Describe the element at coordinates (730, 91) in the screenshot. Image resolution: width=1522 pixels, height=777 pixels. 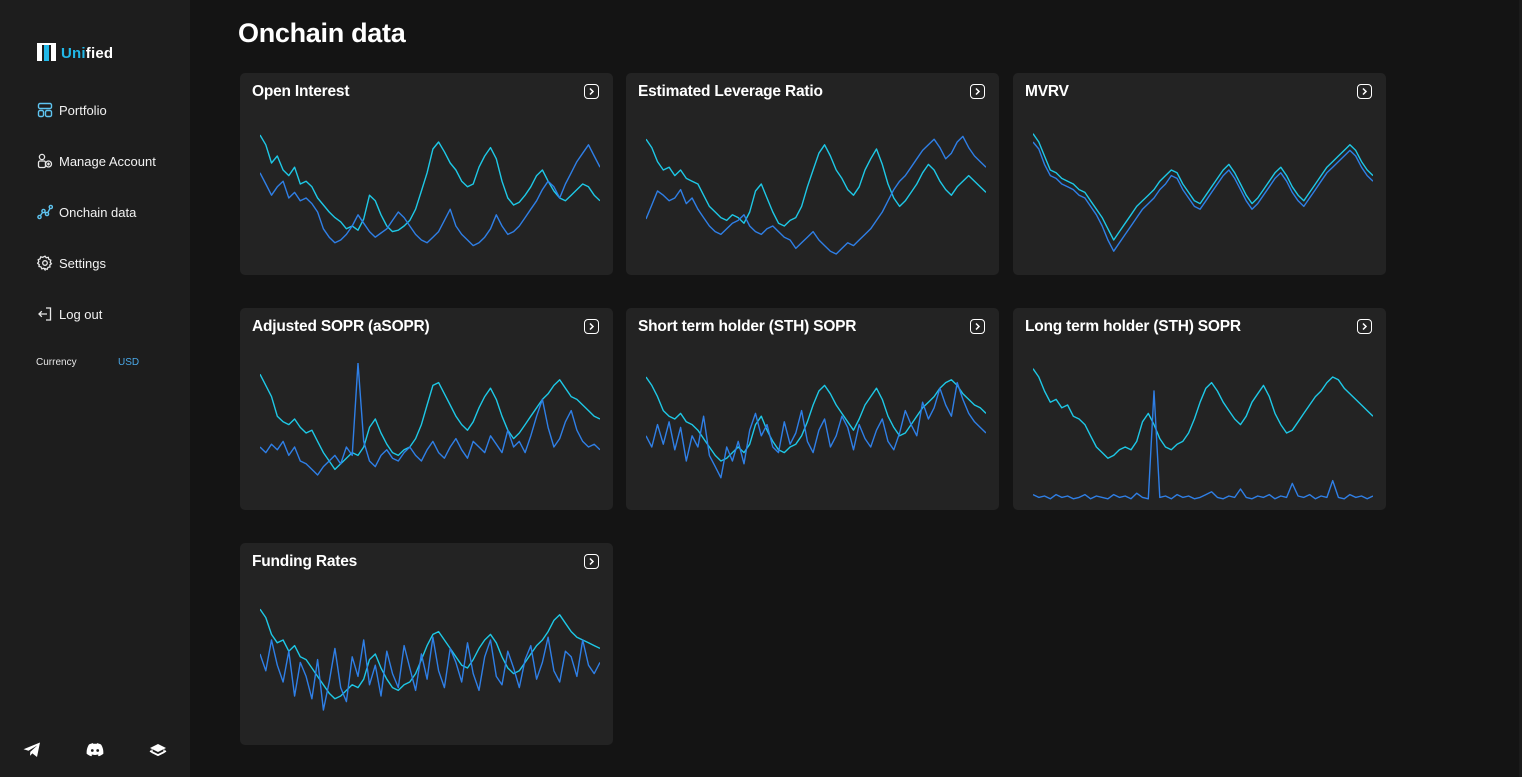
I see `card-title: Estimated Leverage Ratio` at that location.